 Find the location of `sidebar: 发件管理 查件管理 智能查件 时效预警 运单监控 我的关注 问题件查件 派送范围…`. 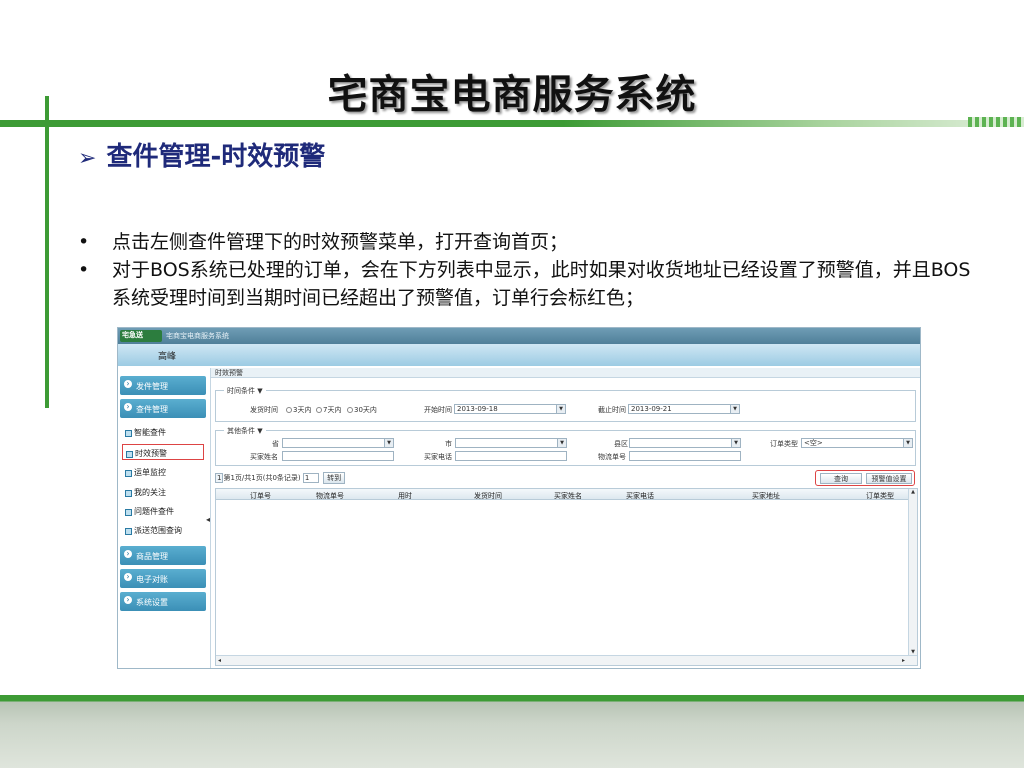

sidebar: 发件管理 查件管理 智能查件 时效预警 运单监控 我的关注 问题件查件 派送范围… is located at coordinates (162, 518).